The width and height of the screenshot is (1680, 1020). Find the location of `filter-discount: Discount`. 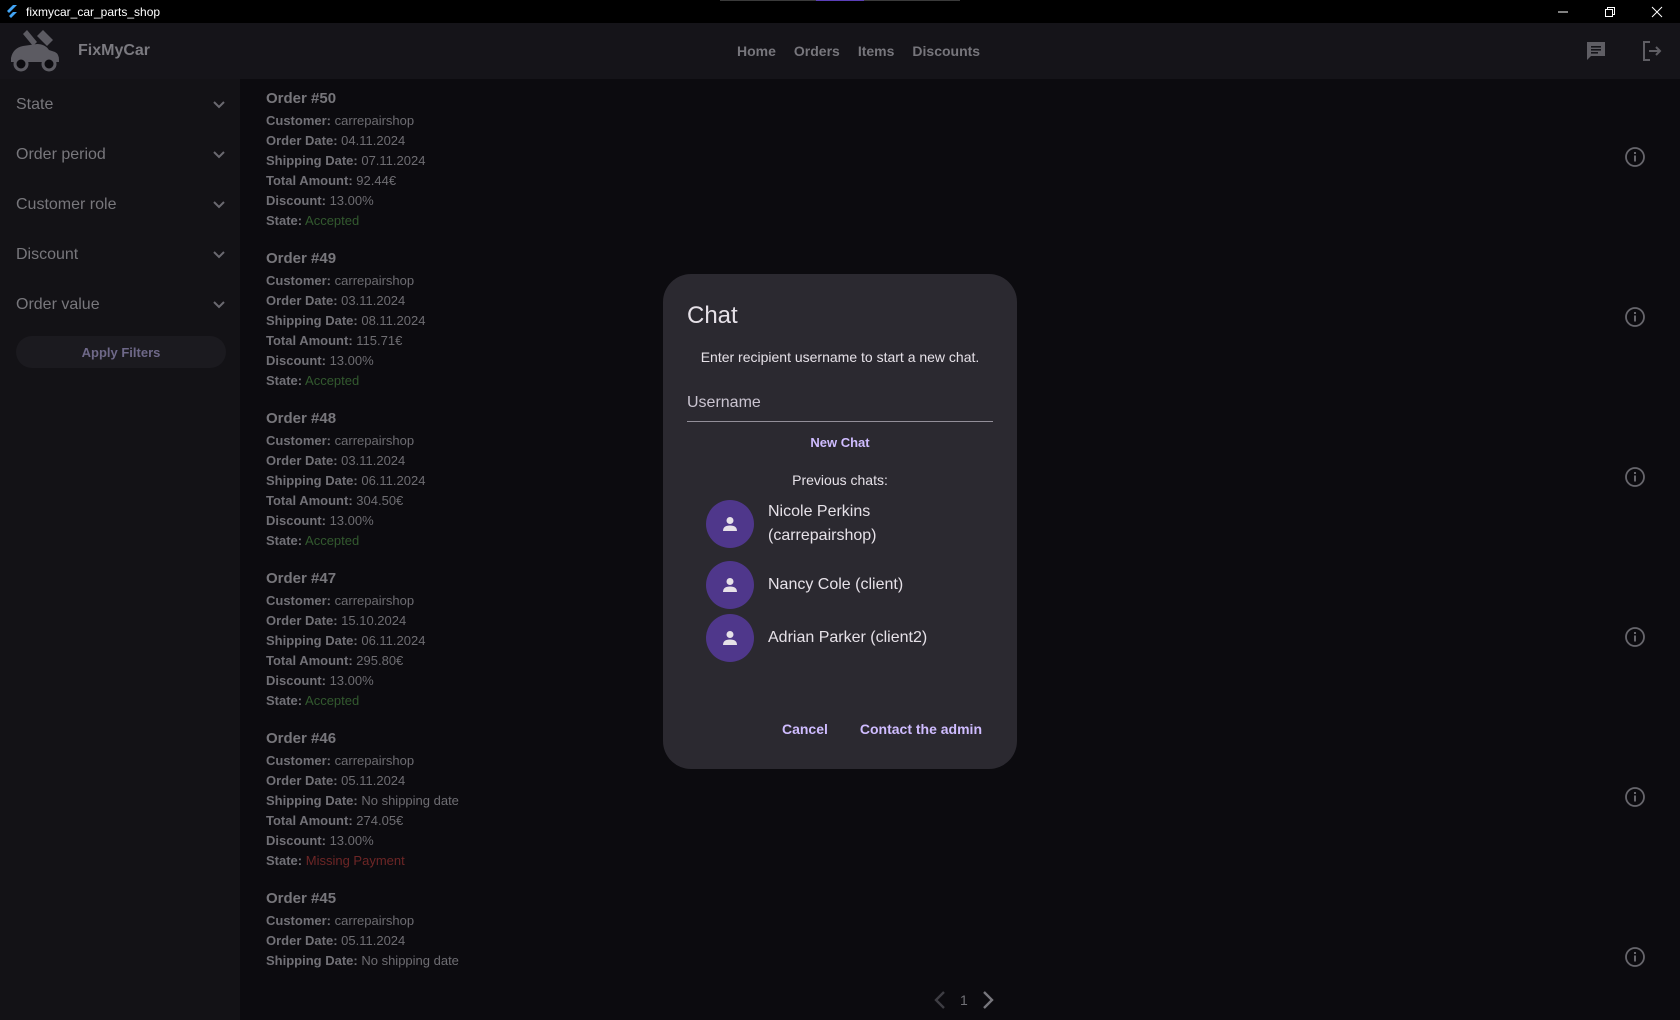

filter-discount: Discount is located at coordinates (121, 255).